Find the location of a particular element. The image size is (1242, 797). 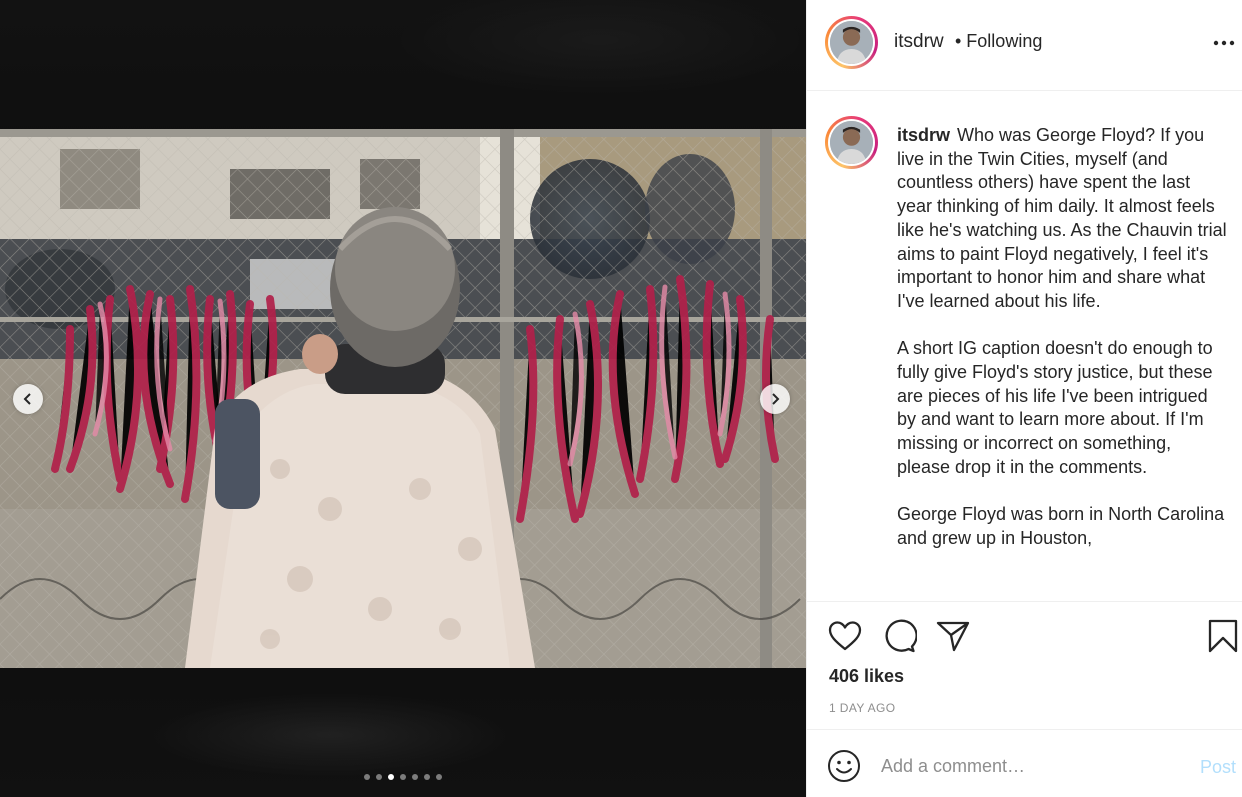

bookmark-icon is located at coordinates (1223, 636).